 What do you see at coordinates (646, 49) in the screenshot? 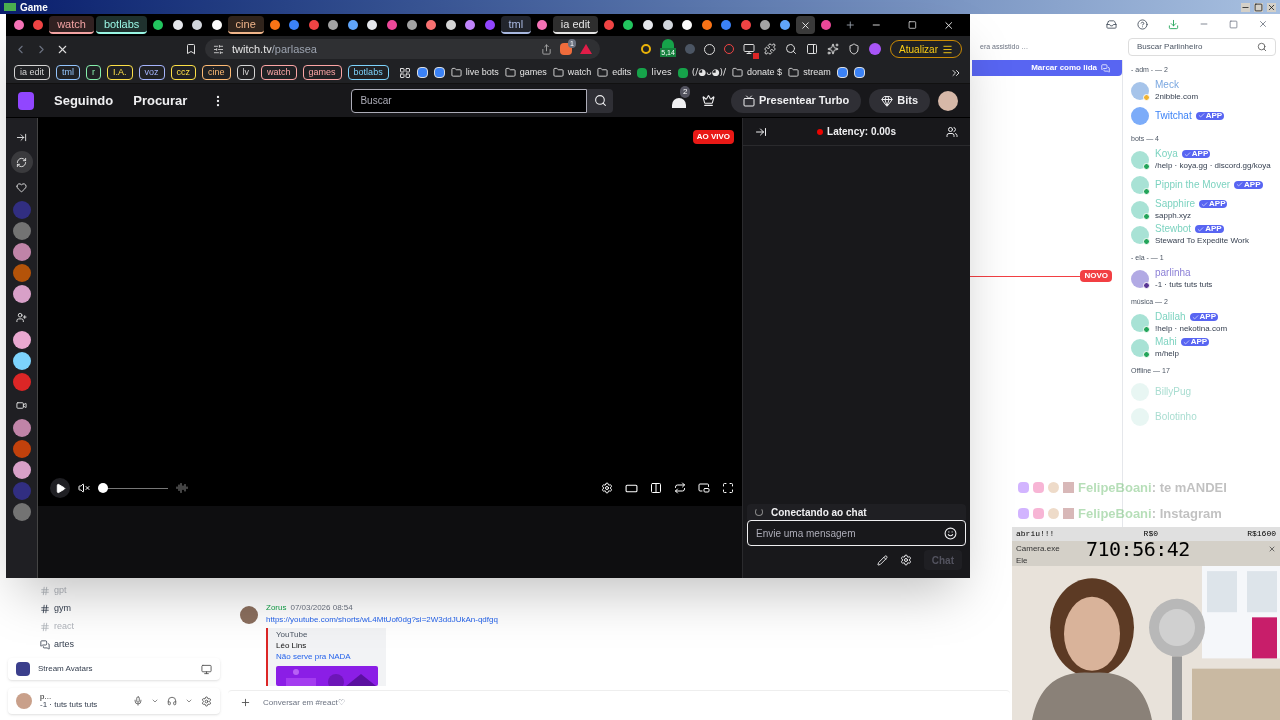
I see `extension-icon` at bounding box center [646, 49].